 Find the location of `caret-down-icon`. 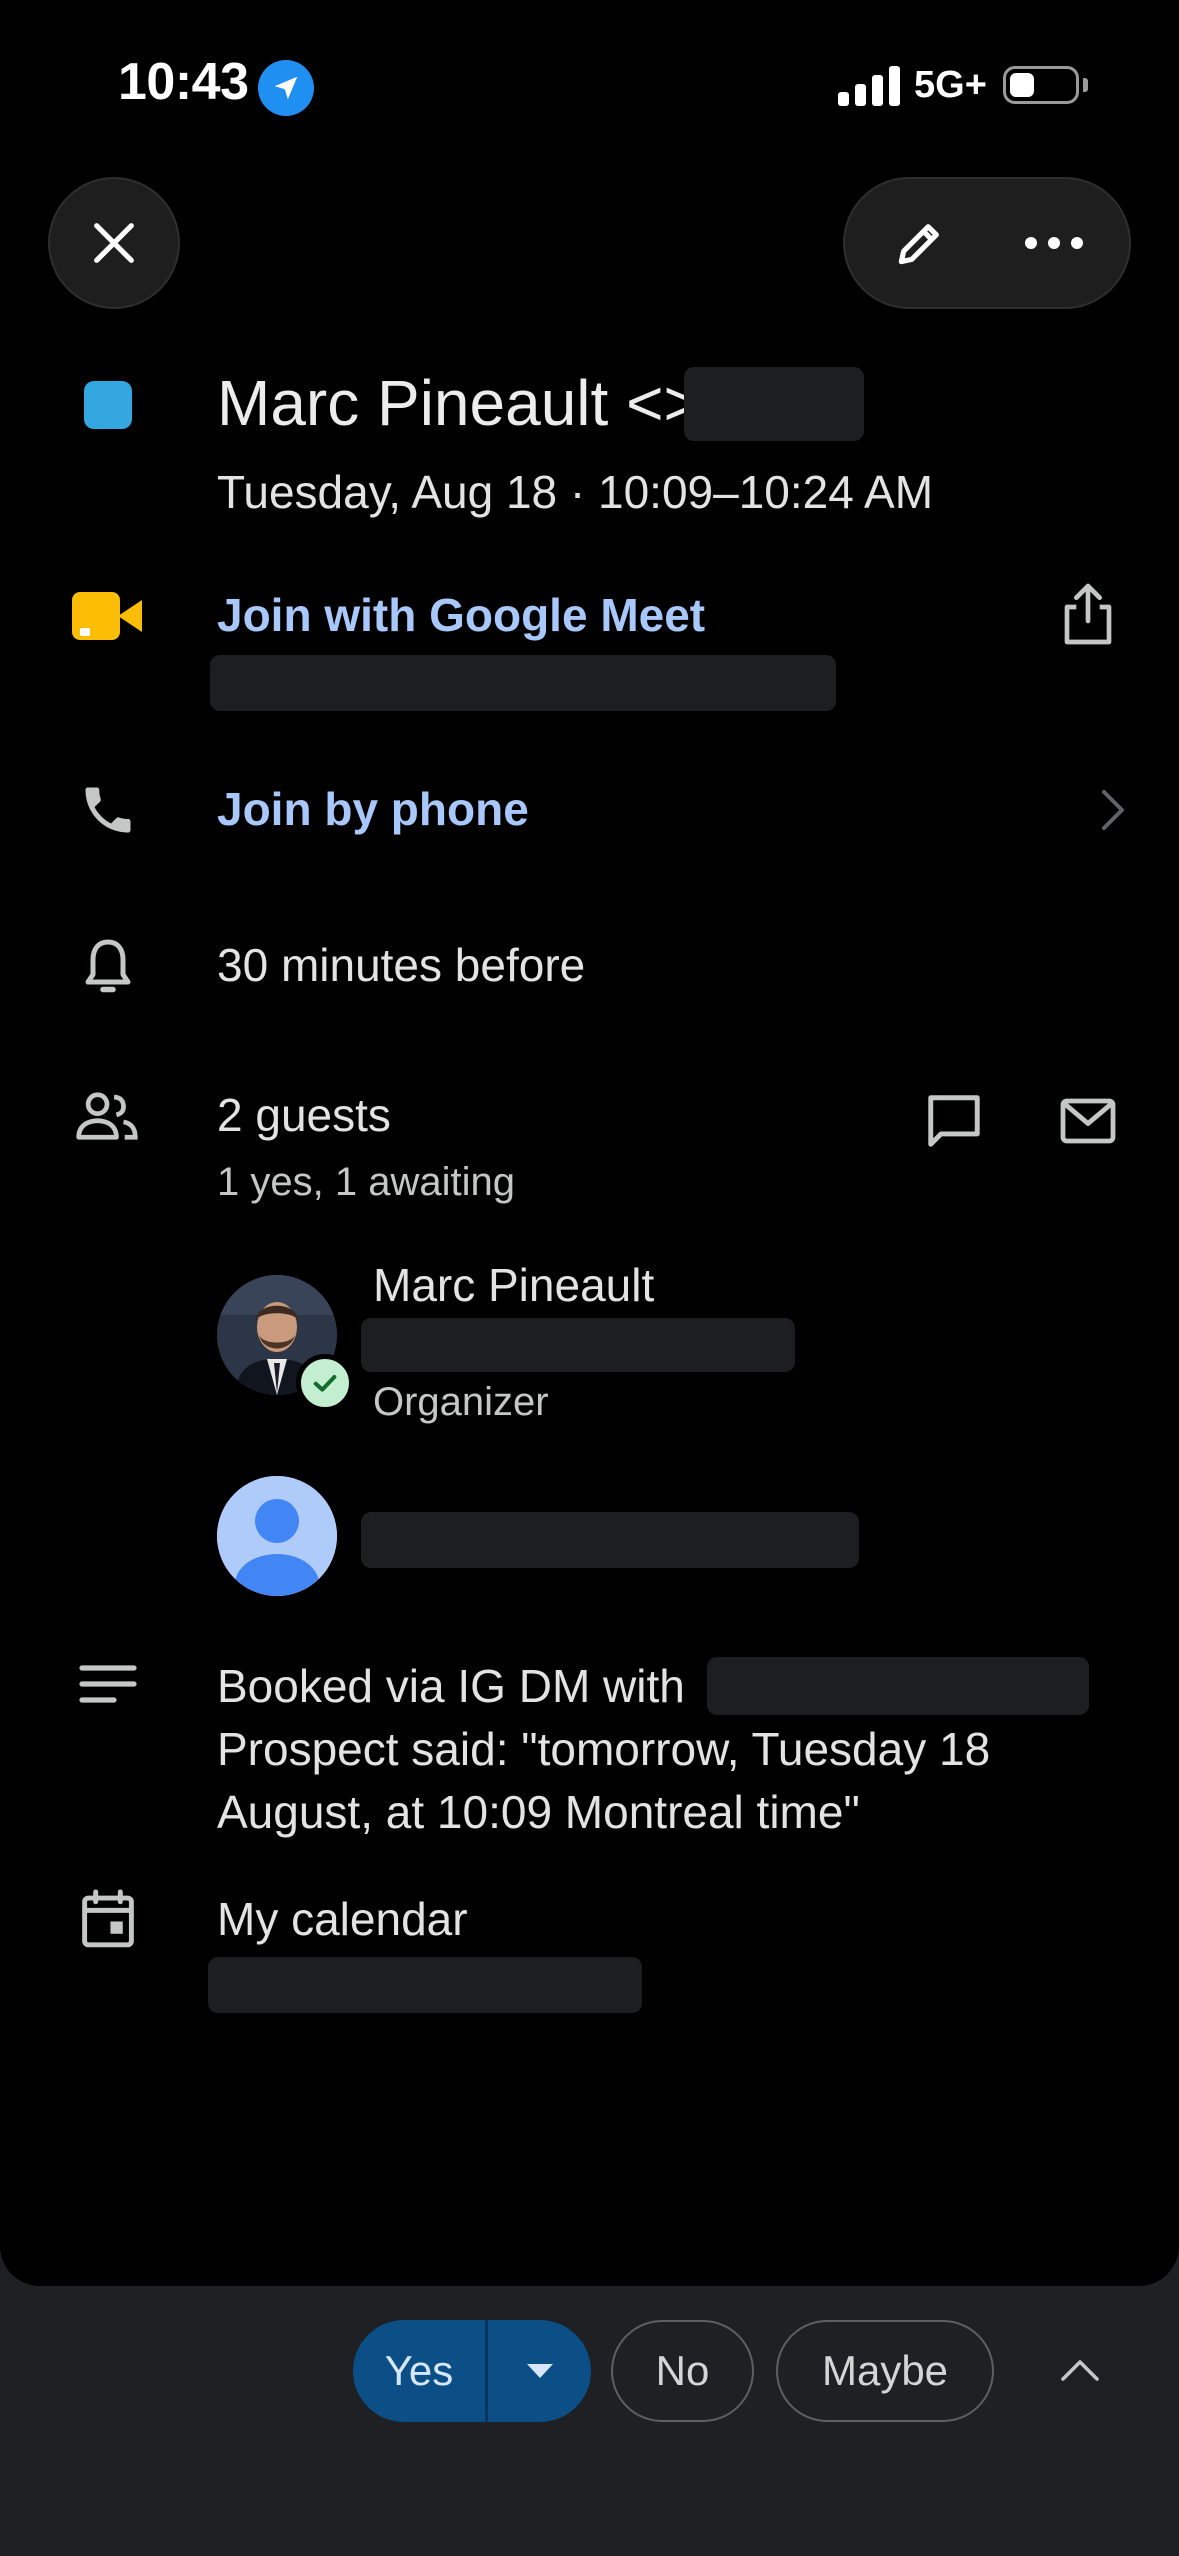

caret-down-icon is located at coordinates (539, 2371).